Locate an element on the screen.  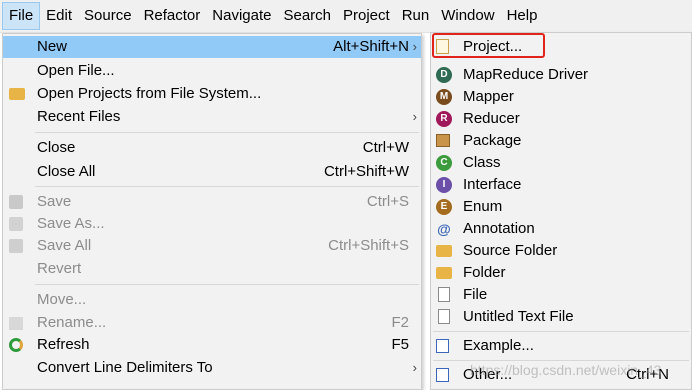
save-icon is located at coordinates (16, 202).